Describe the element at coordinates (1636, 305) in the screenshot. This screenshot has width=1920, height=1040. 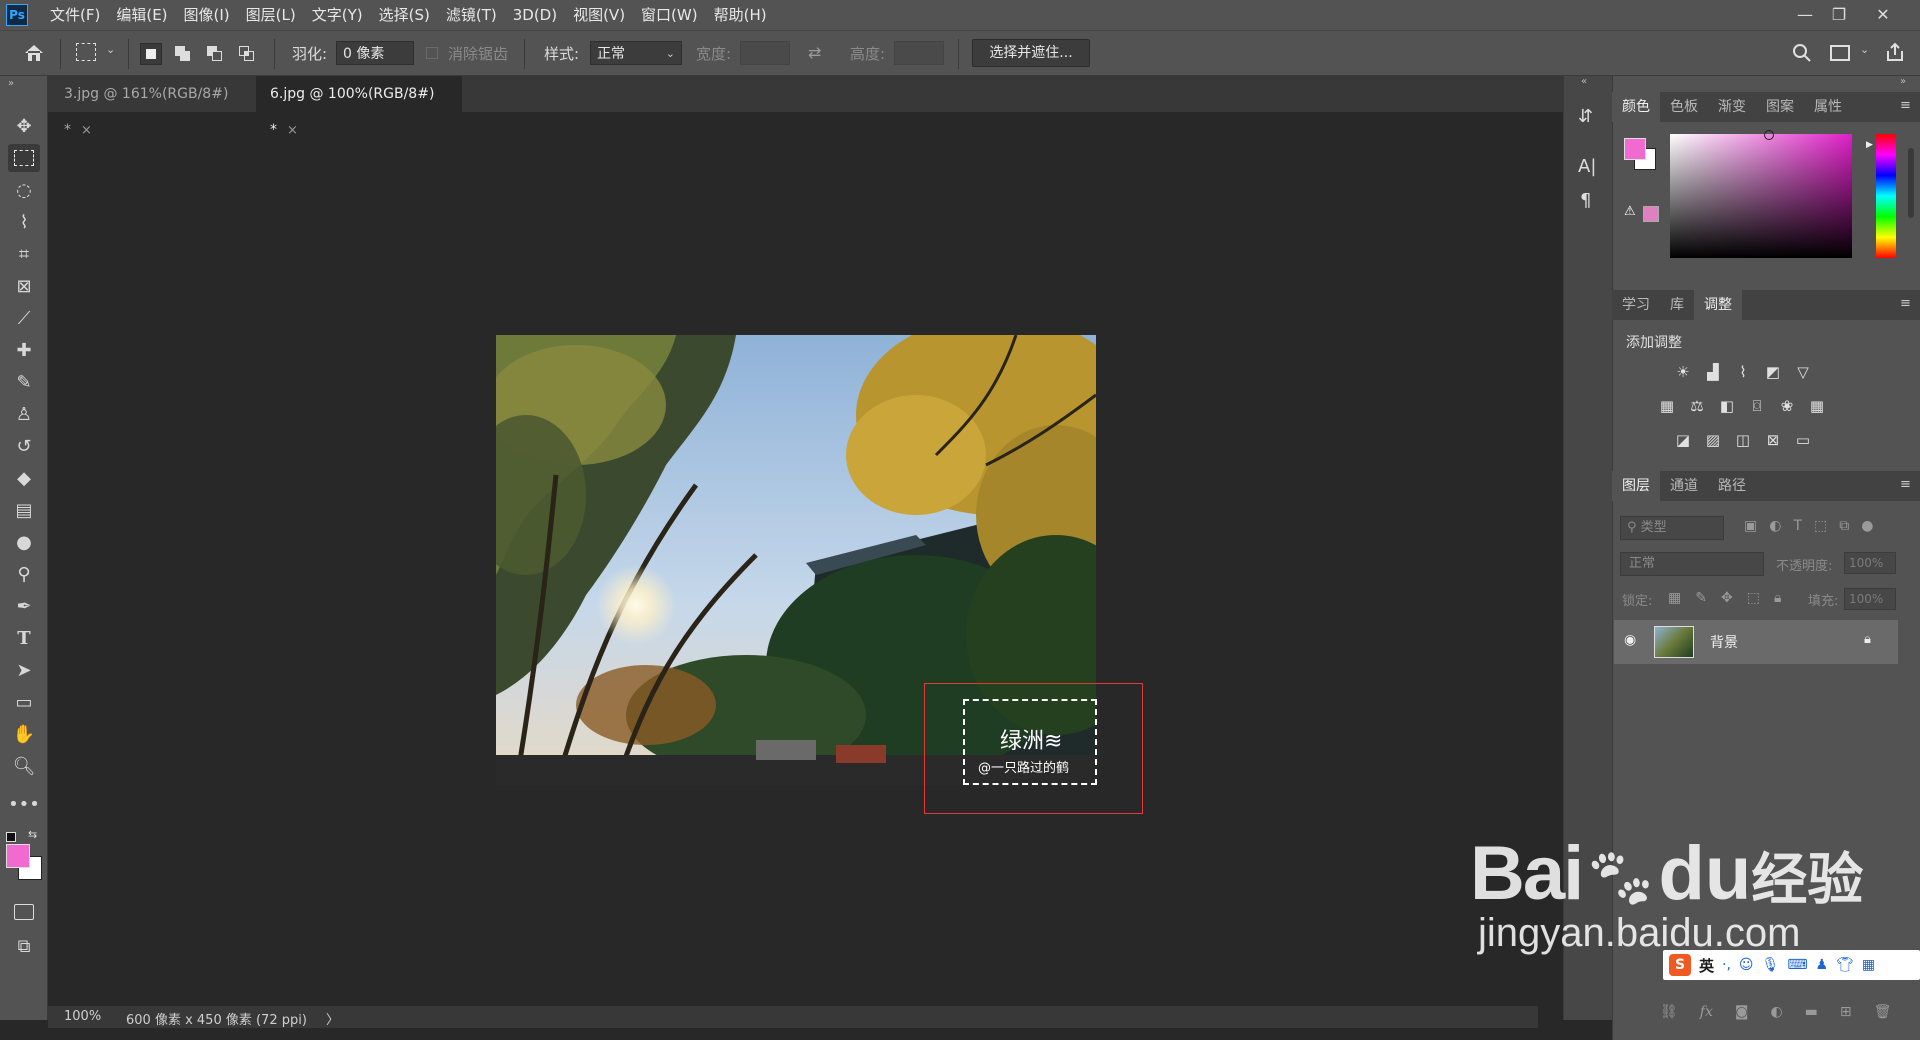
I see `tab-learn: 学习` at that location.